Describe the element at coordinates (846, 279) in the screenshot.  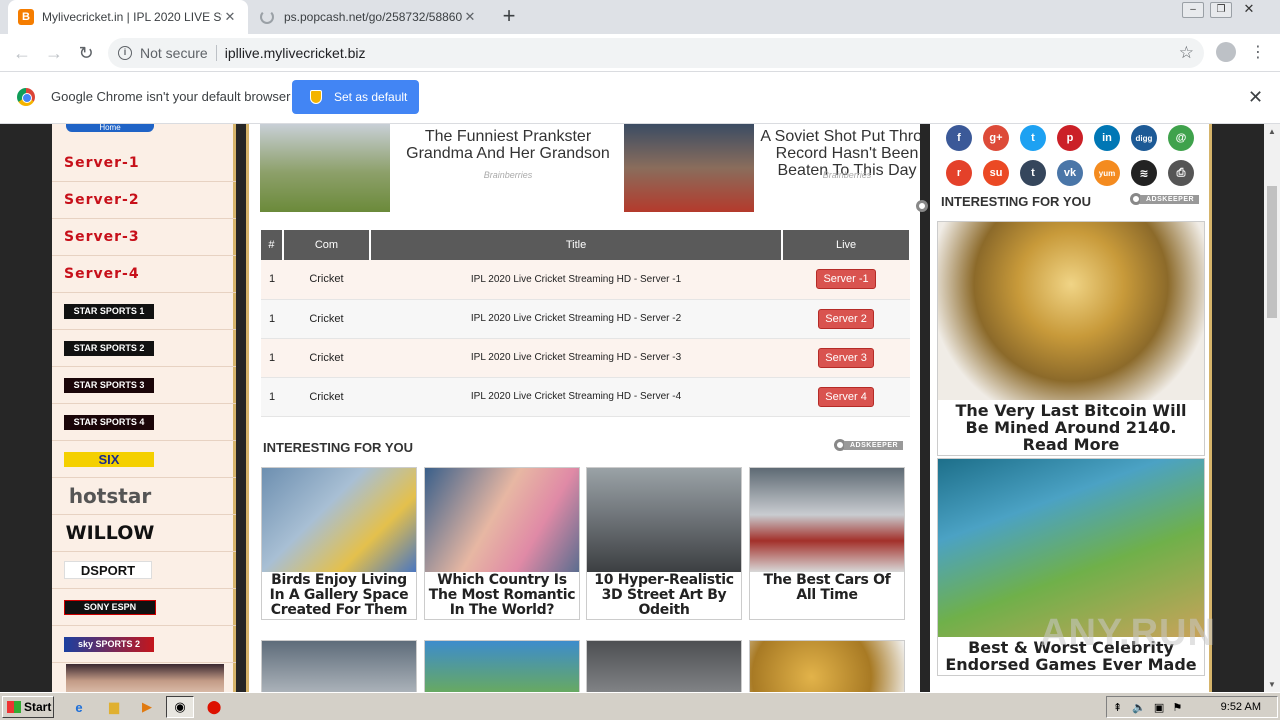
I see `server-1-button: Server -1` at that location.